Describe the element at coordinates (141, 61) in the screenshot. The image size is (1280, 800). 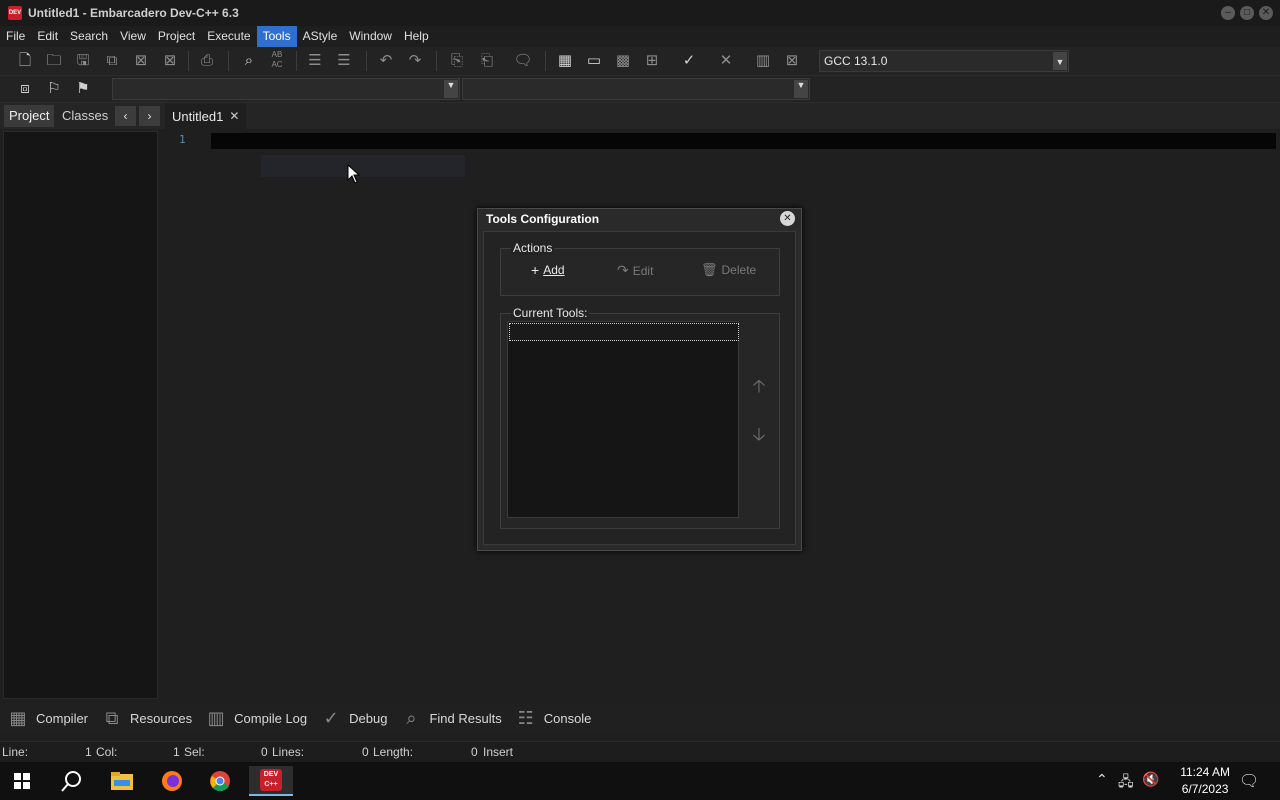
I see `close-file-icon: ⊠` at that location.